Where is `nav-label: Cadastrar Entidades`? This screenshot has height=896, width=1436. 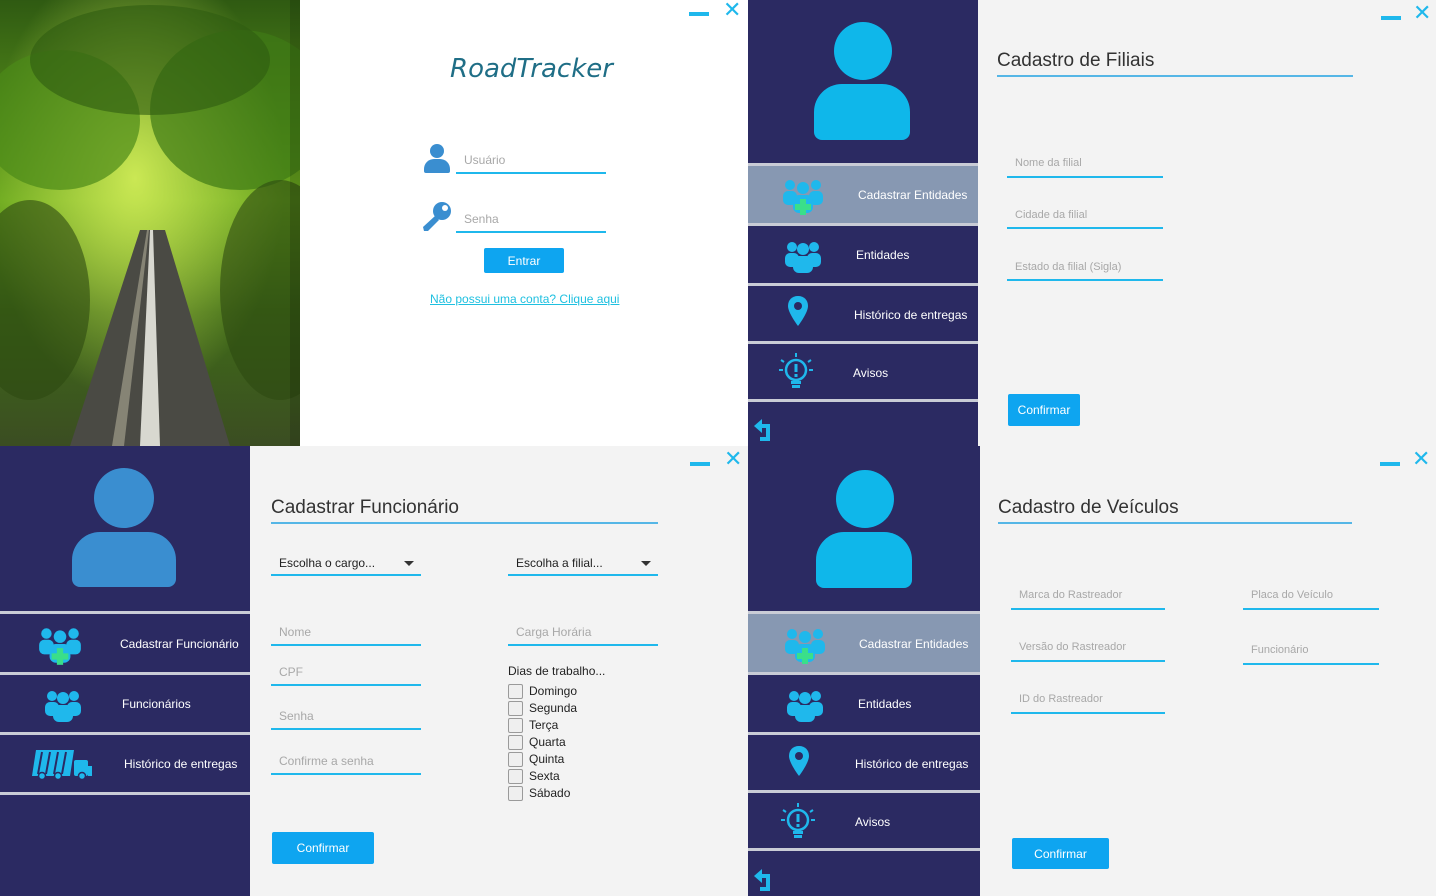
nav-label: Cadastrar Entidades is located at coordinates (913, 195).